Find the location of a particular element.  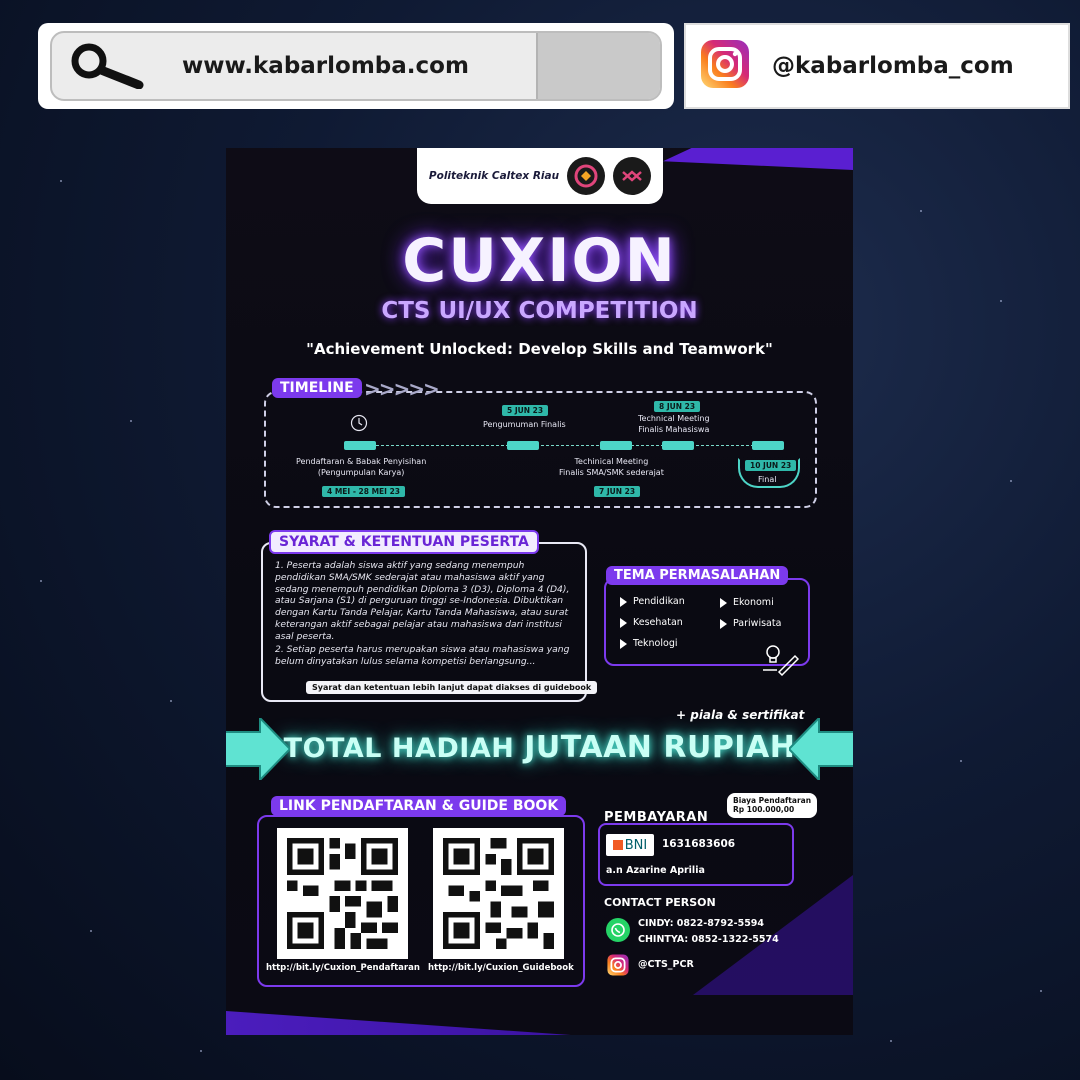

link-pendaftaran: http://bit.ly/Cuxion_Pendaftaran is located at coordinates (343, 968).